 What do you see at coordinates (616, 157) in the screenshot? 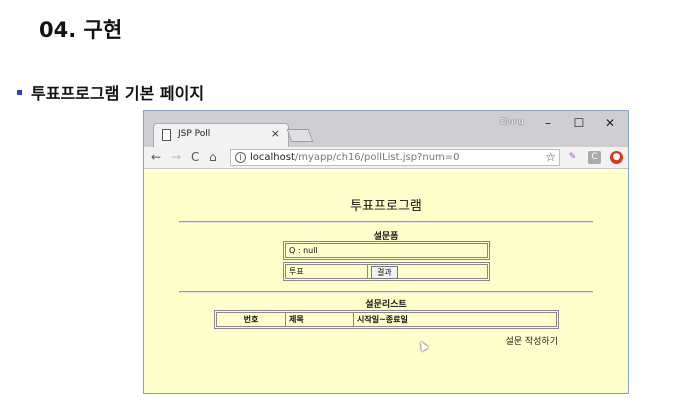
I see `ublock-extension-icon: ●` at bounding box center [616, 157].